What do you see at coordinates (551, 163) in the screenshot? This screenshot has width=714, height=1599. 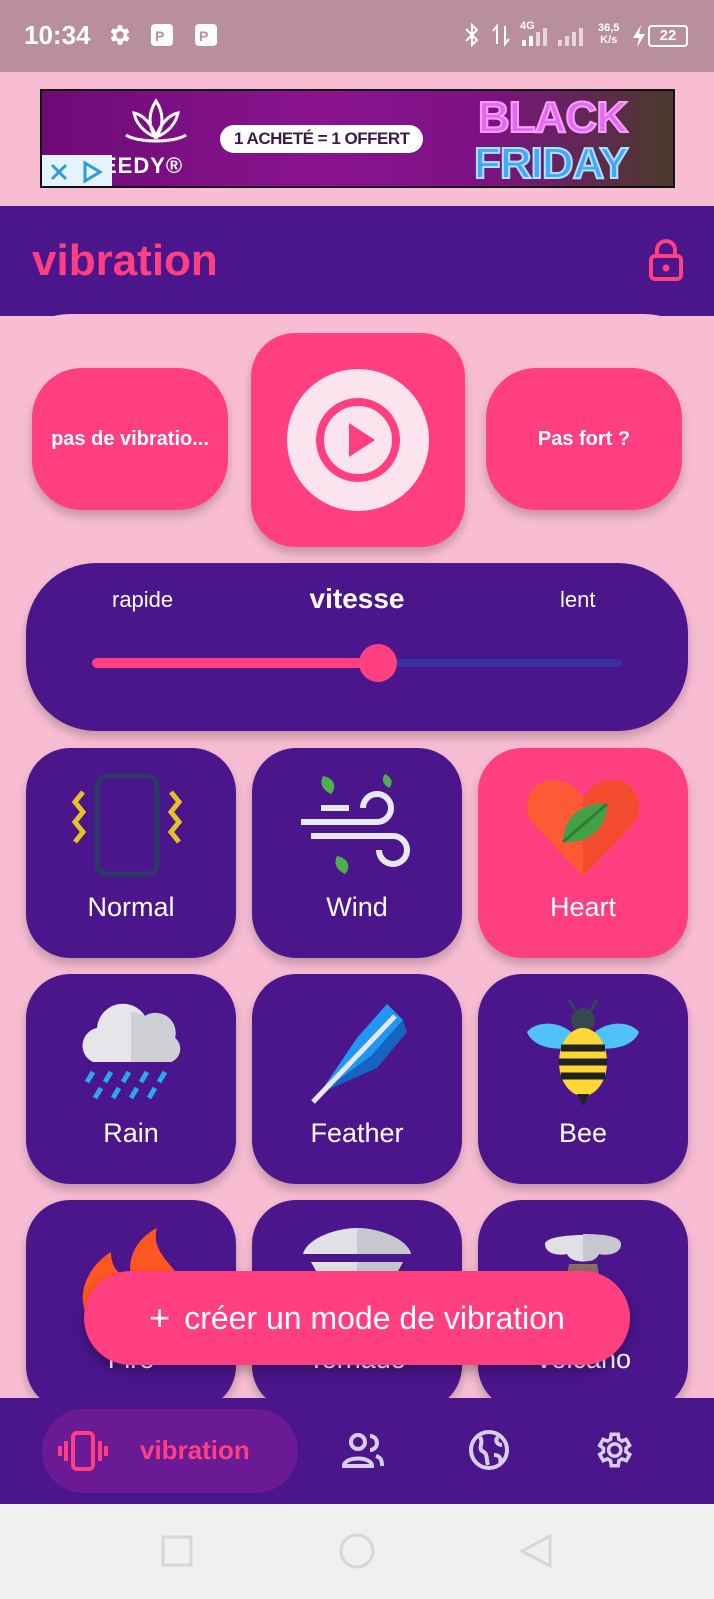 I see `ad-headline-bottom: FRIDAY` at bounding box center [551, 163].